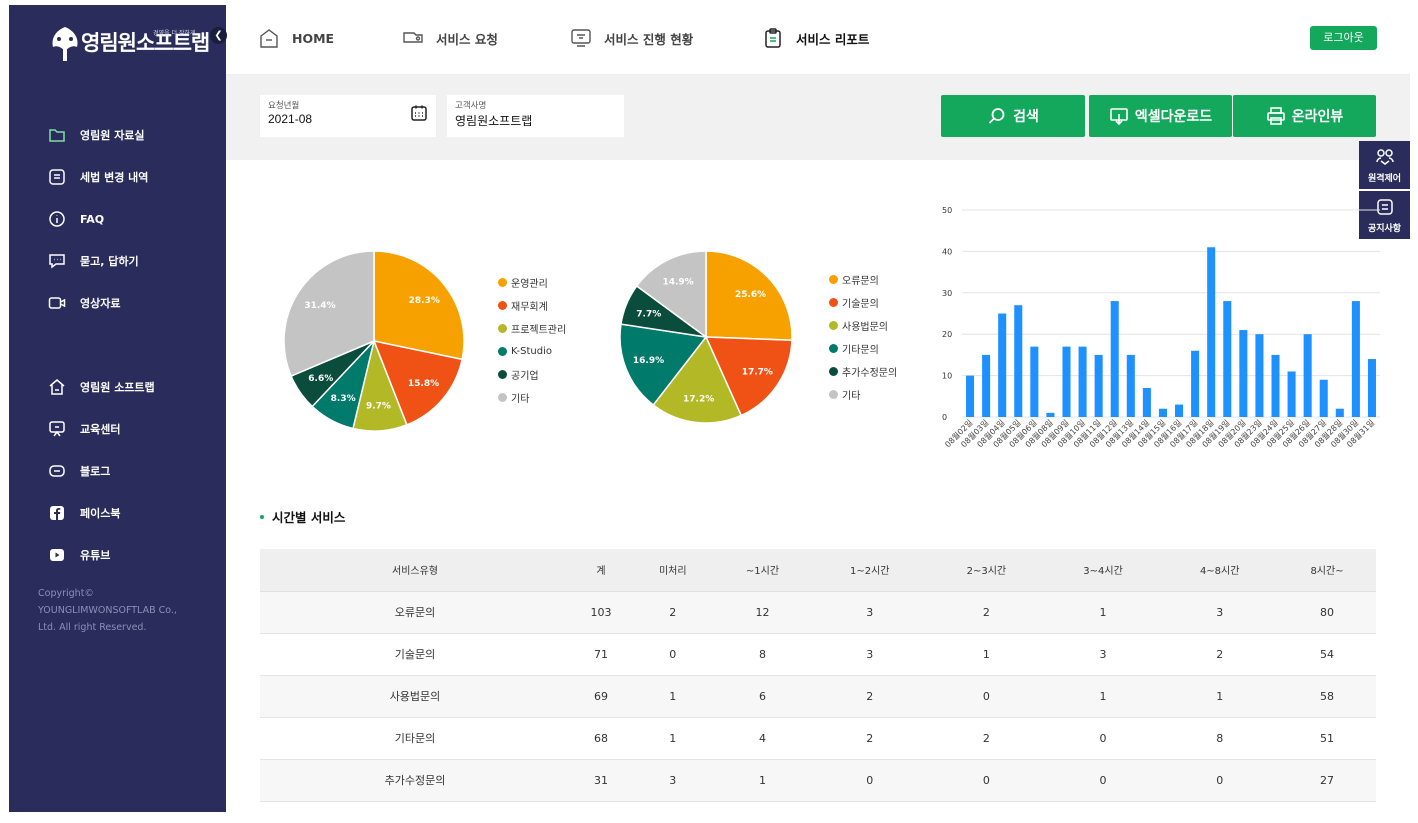 This screenshot has height=823, width=1418. What do you see at coordinates (138, 471) in the screenshot?
I see `sidebar-item-blog: 블로그` at bounding box center [138, 471].